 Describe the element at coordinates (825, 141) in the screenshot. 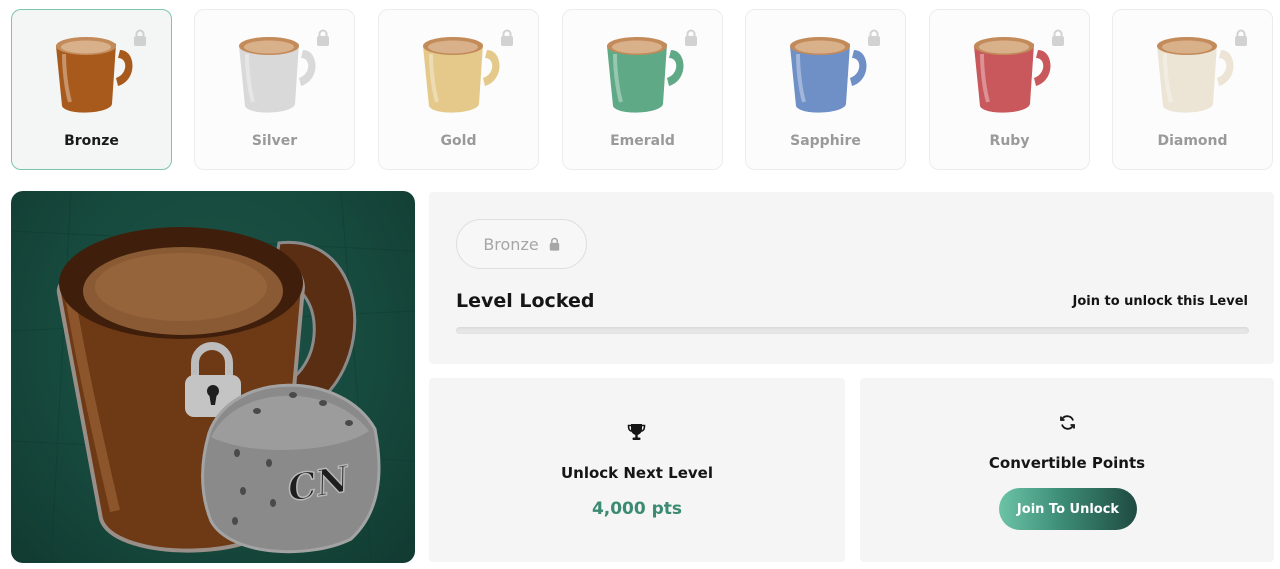

I see `tier-label: Sapphire` at that location.